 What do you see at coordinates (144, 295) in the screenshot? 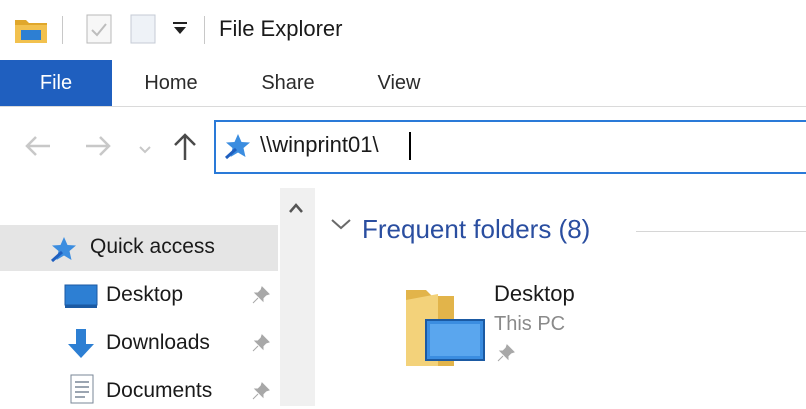
I see `sidebar-item-desktop: Desktop` at bounding box center [144, 295].